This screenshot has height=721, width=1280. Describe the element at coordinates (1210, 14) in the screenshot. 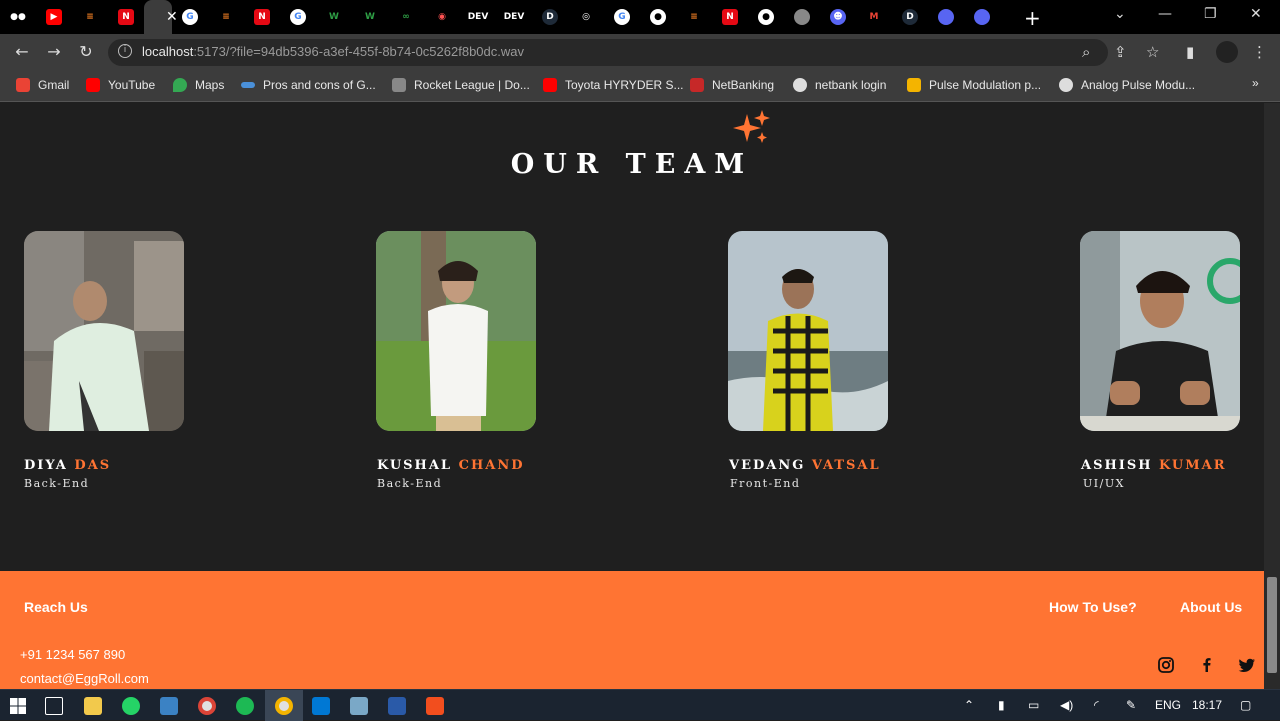

I see `restore-icon: ❐` at that location.